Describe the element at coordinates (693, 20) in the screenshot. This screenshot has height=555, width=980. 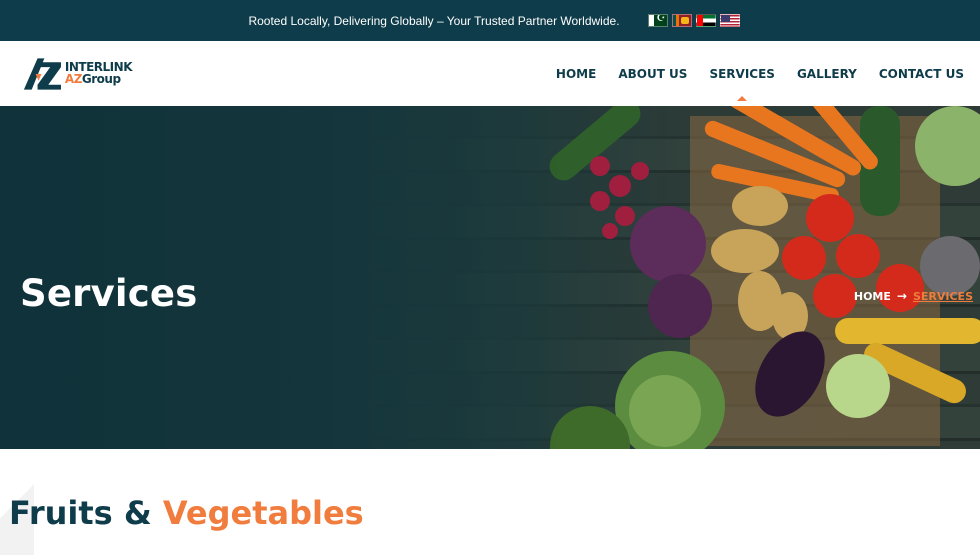
I see `language-flags` at that location.